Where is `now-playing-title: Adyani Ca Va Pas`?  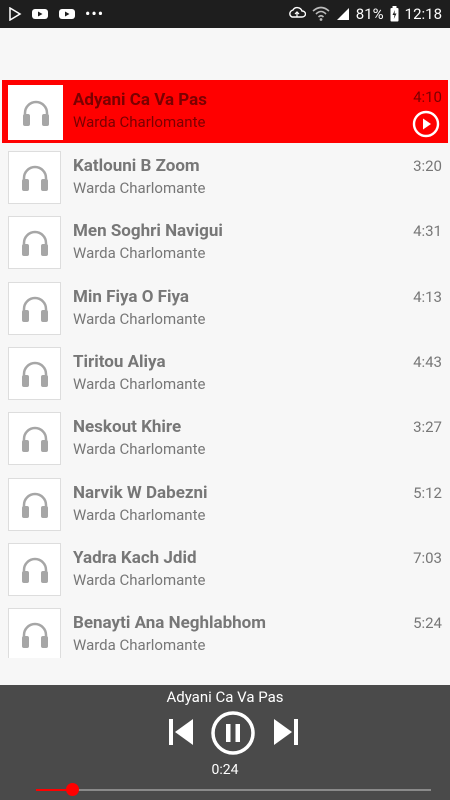
now-playing-title: Adyani Ca Va Pas is located at coordinates (225, 697).